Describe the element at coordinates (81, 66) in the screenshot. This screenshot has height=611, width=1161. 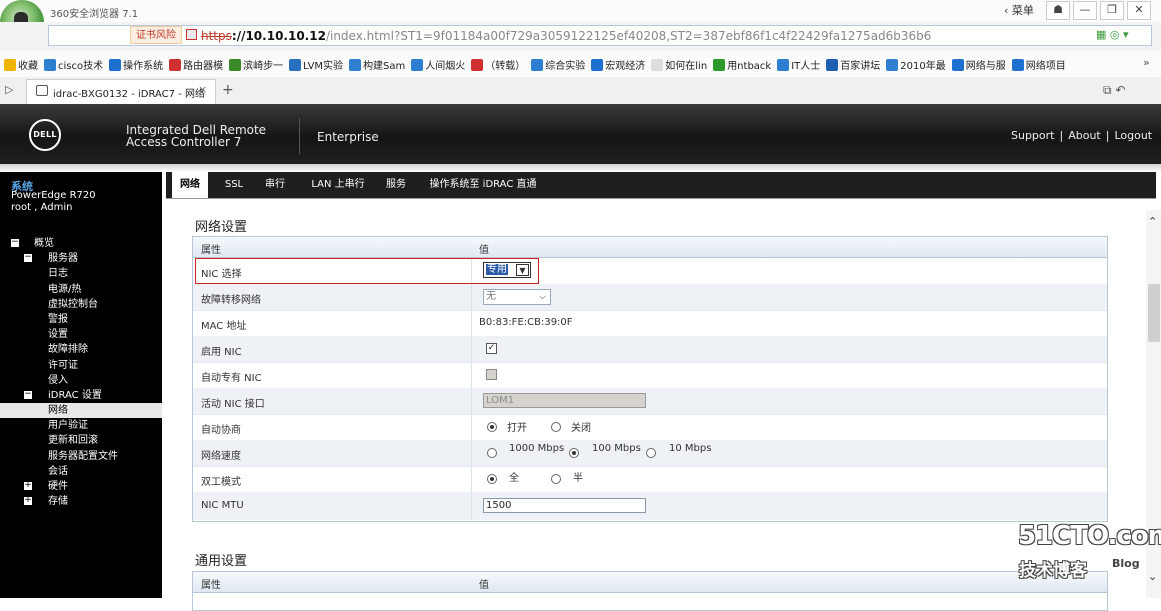
I see `bookmark-label: cisco技术` at that location.